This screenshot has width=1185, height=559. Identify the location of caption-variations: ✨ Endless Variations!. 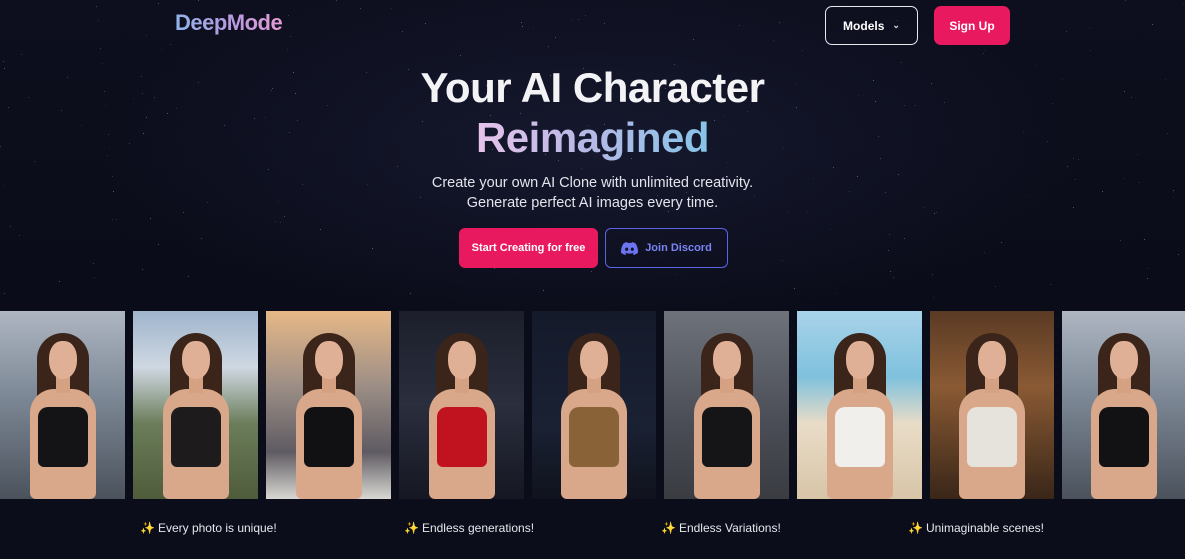
(721, 528).